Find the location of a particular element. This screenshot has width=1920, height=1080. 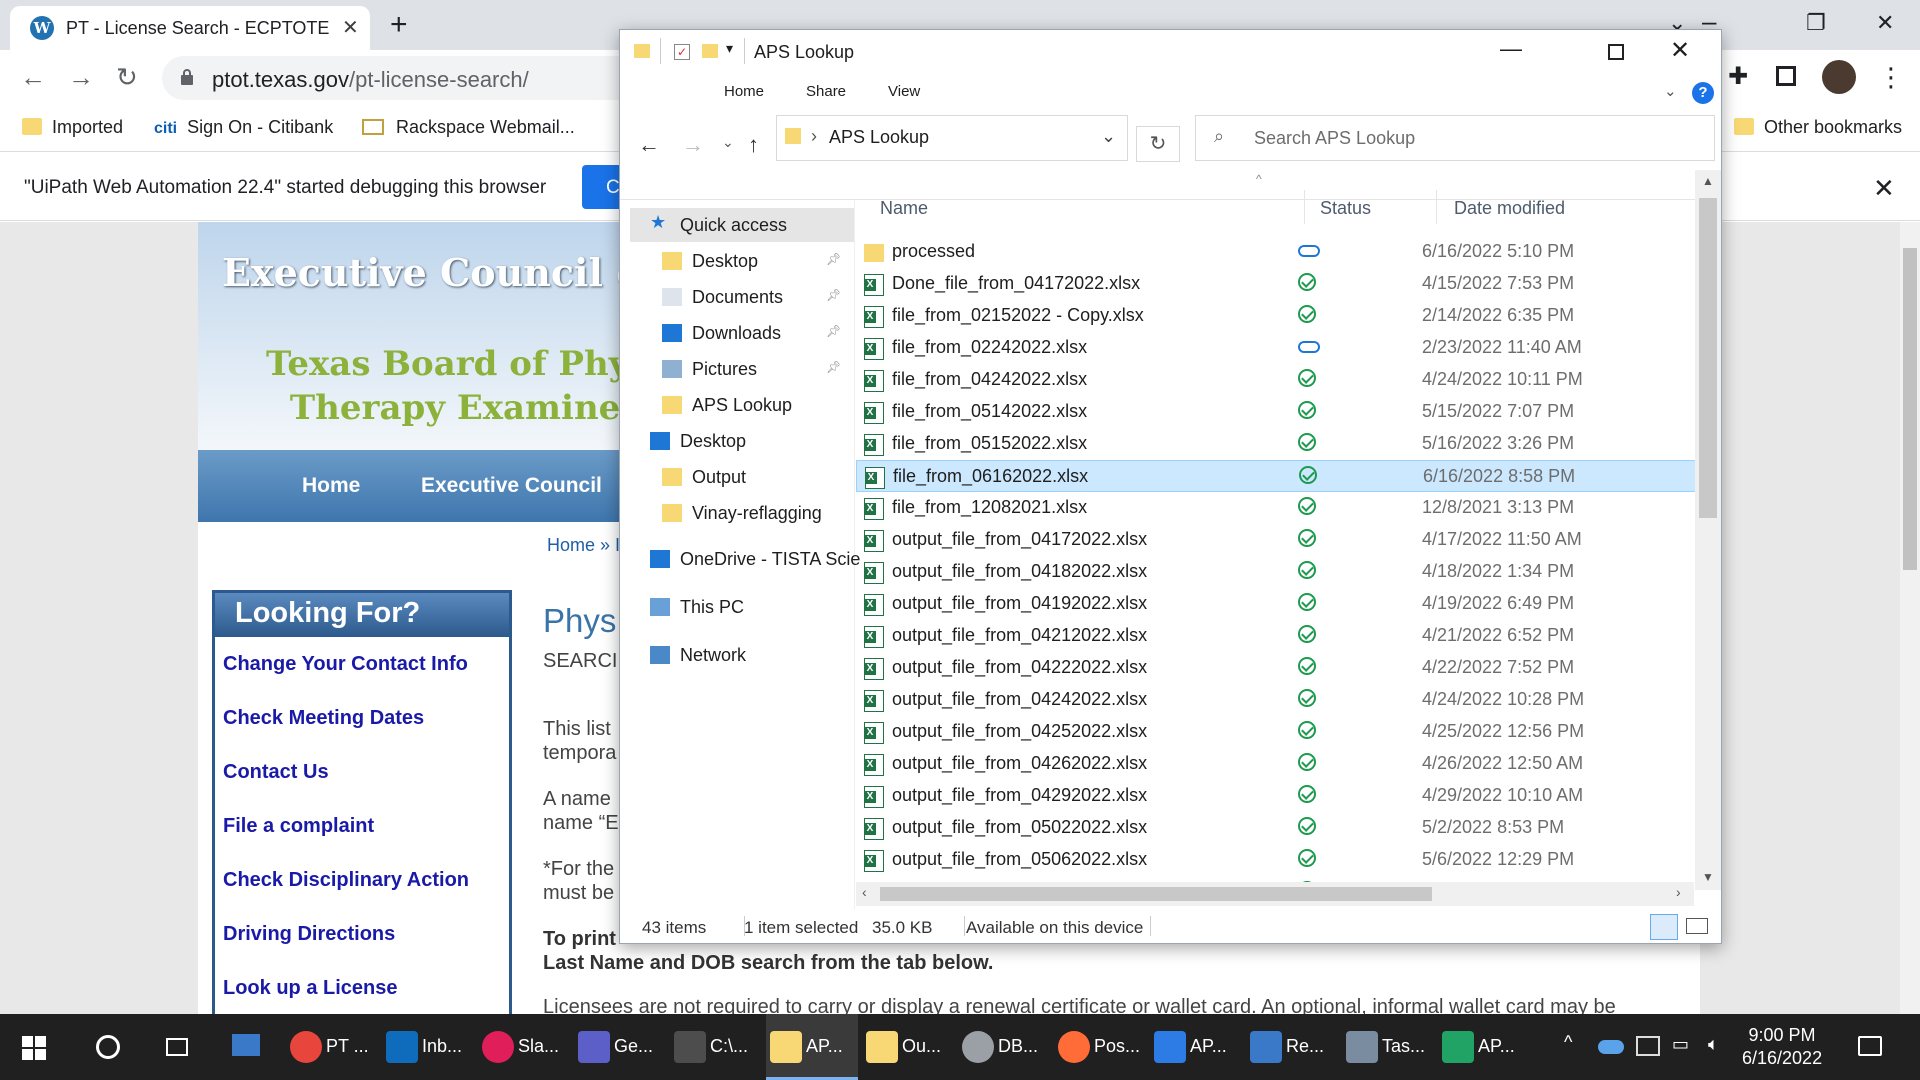

help-icon: ? is located at coordinates (1703, 93).